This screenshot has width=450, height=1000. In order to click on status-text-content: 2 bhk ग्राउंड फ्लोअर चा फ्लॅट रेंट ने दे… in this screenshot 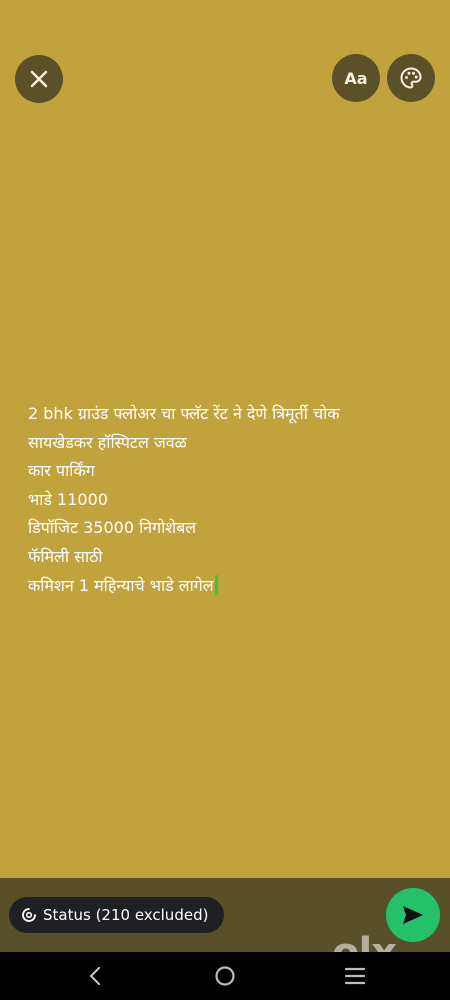, I will do `click(184, 499)`.